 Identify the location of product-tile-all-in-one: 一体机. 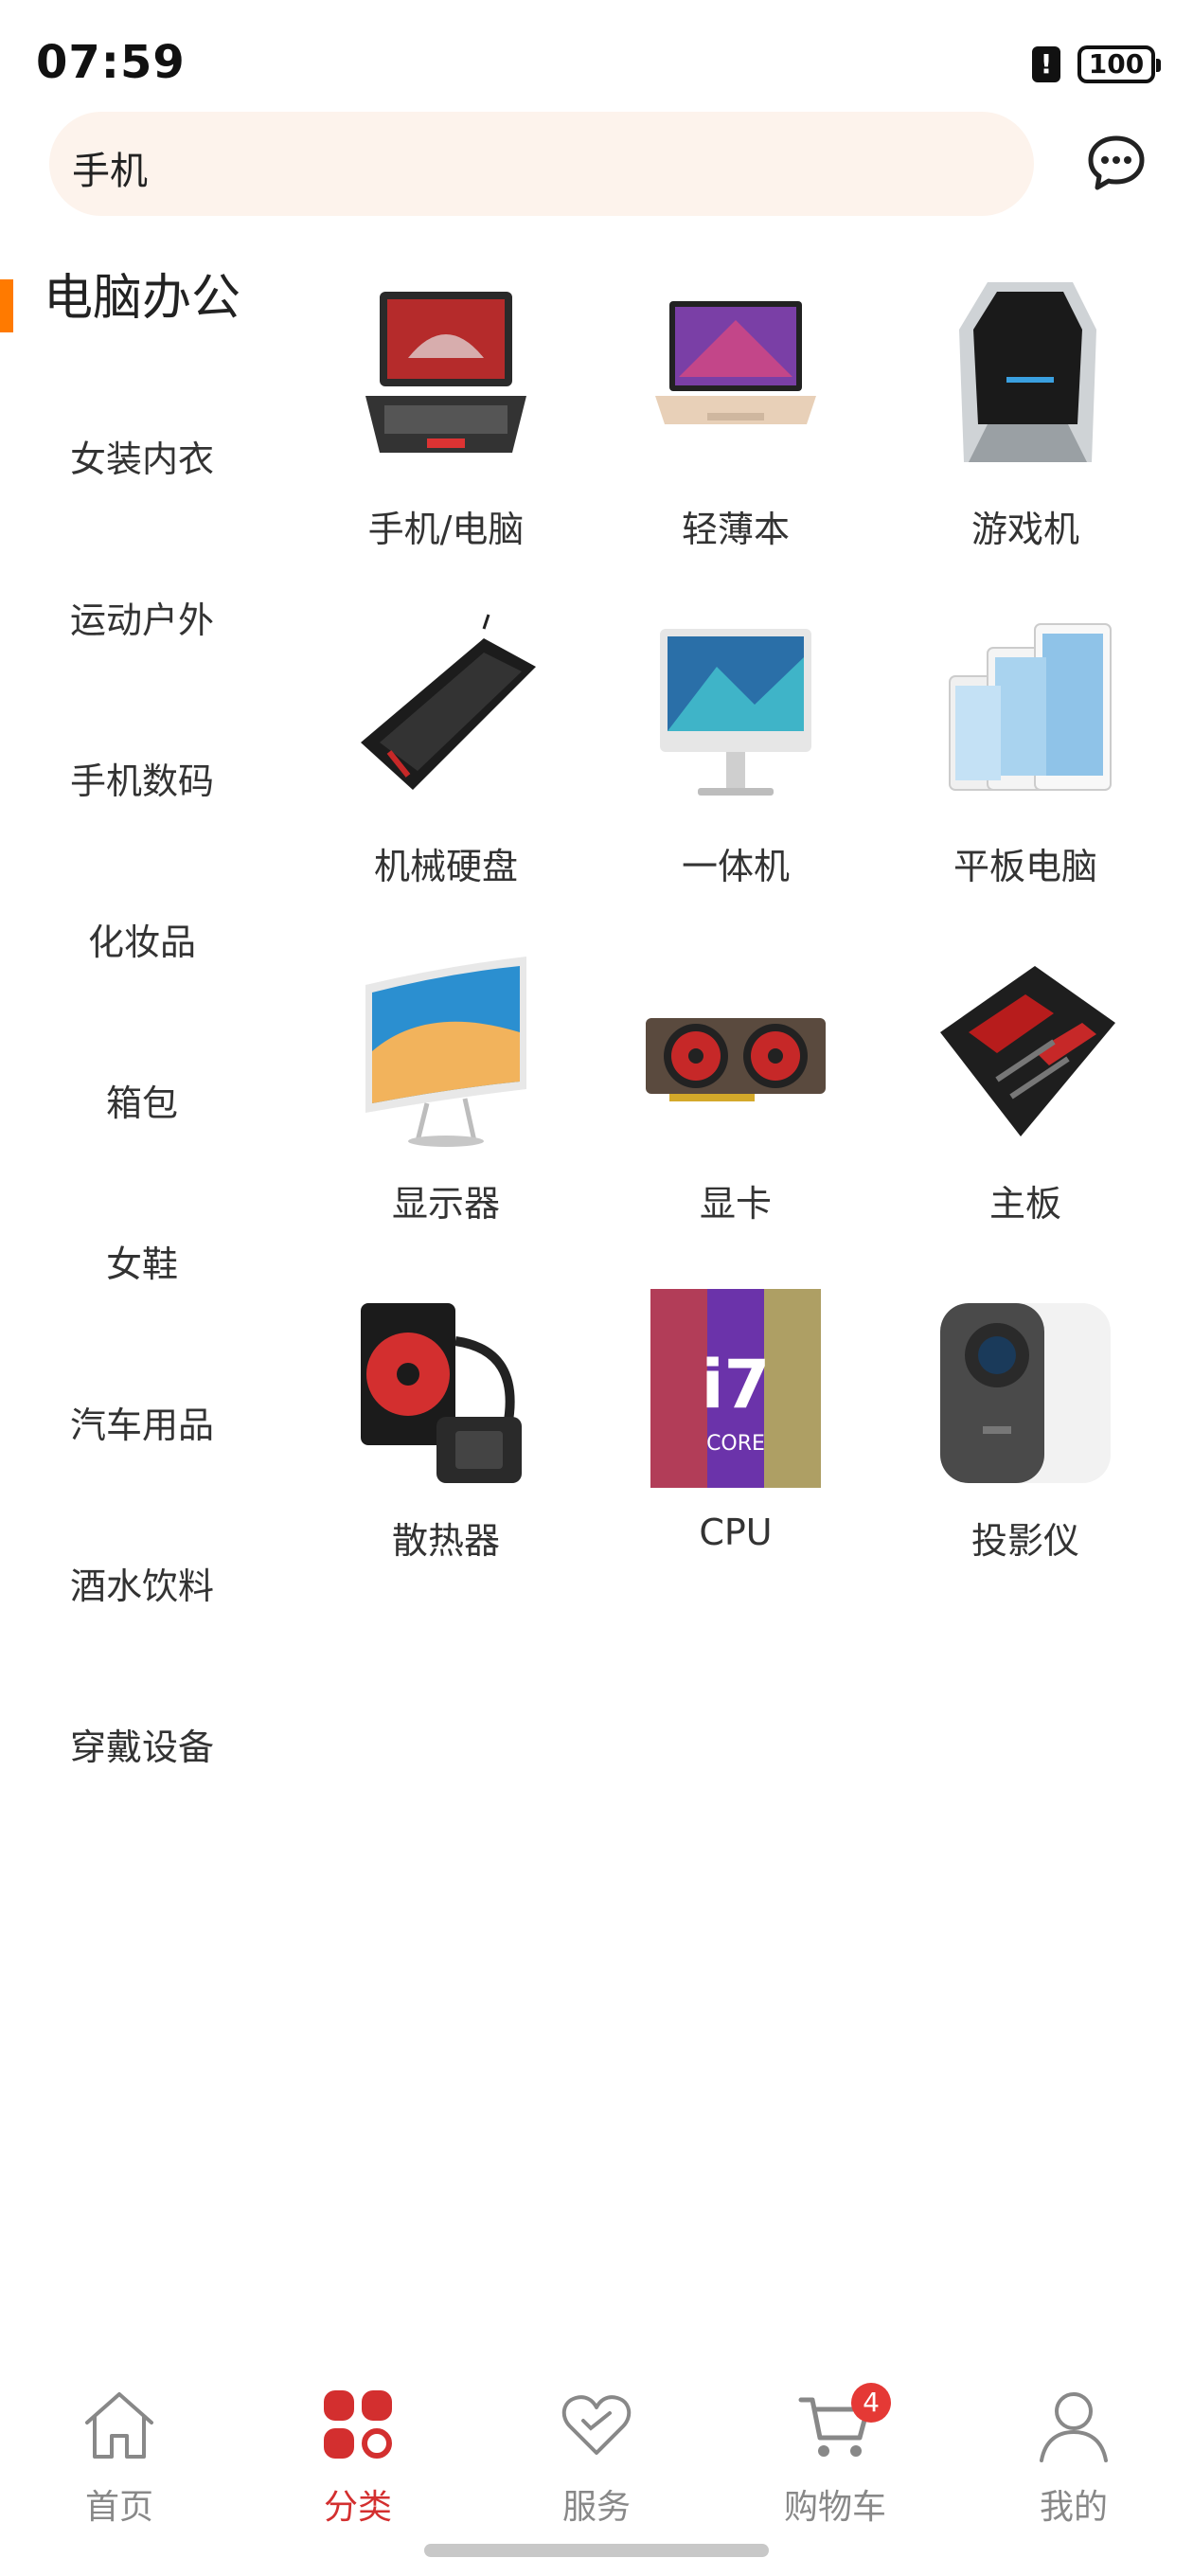
(736, 763).